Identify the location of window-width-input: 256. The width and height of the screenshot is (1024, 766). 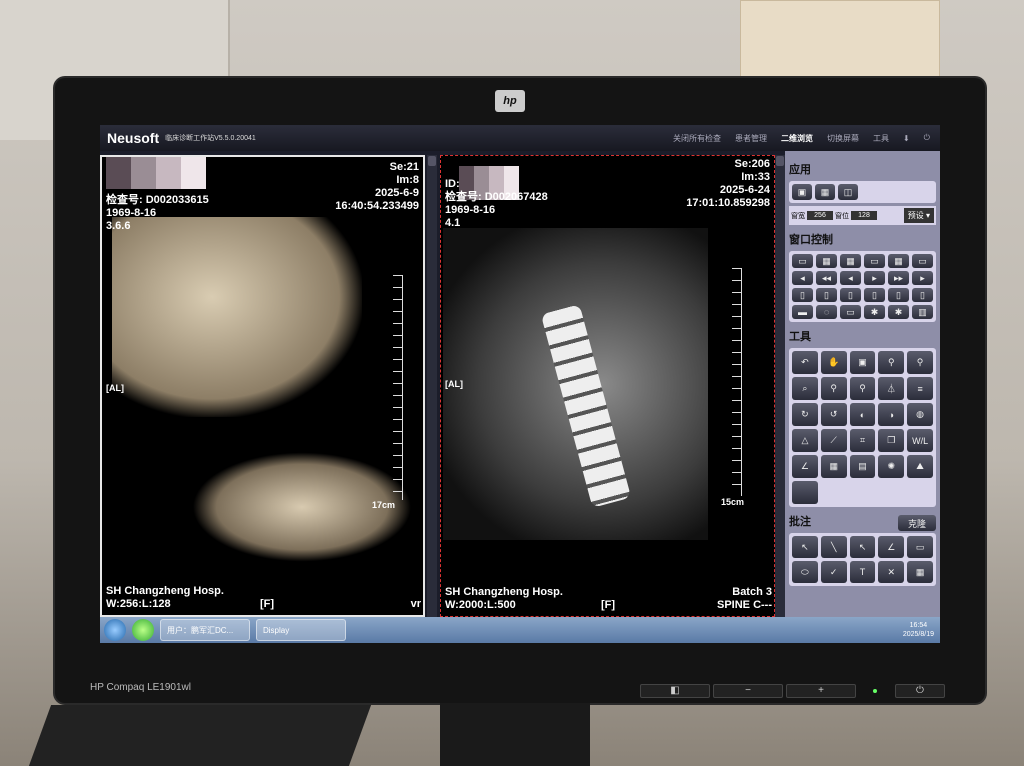
(820, 215).